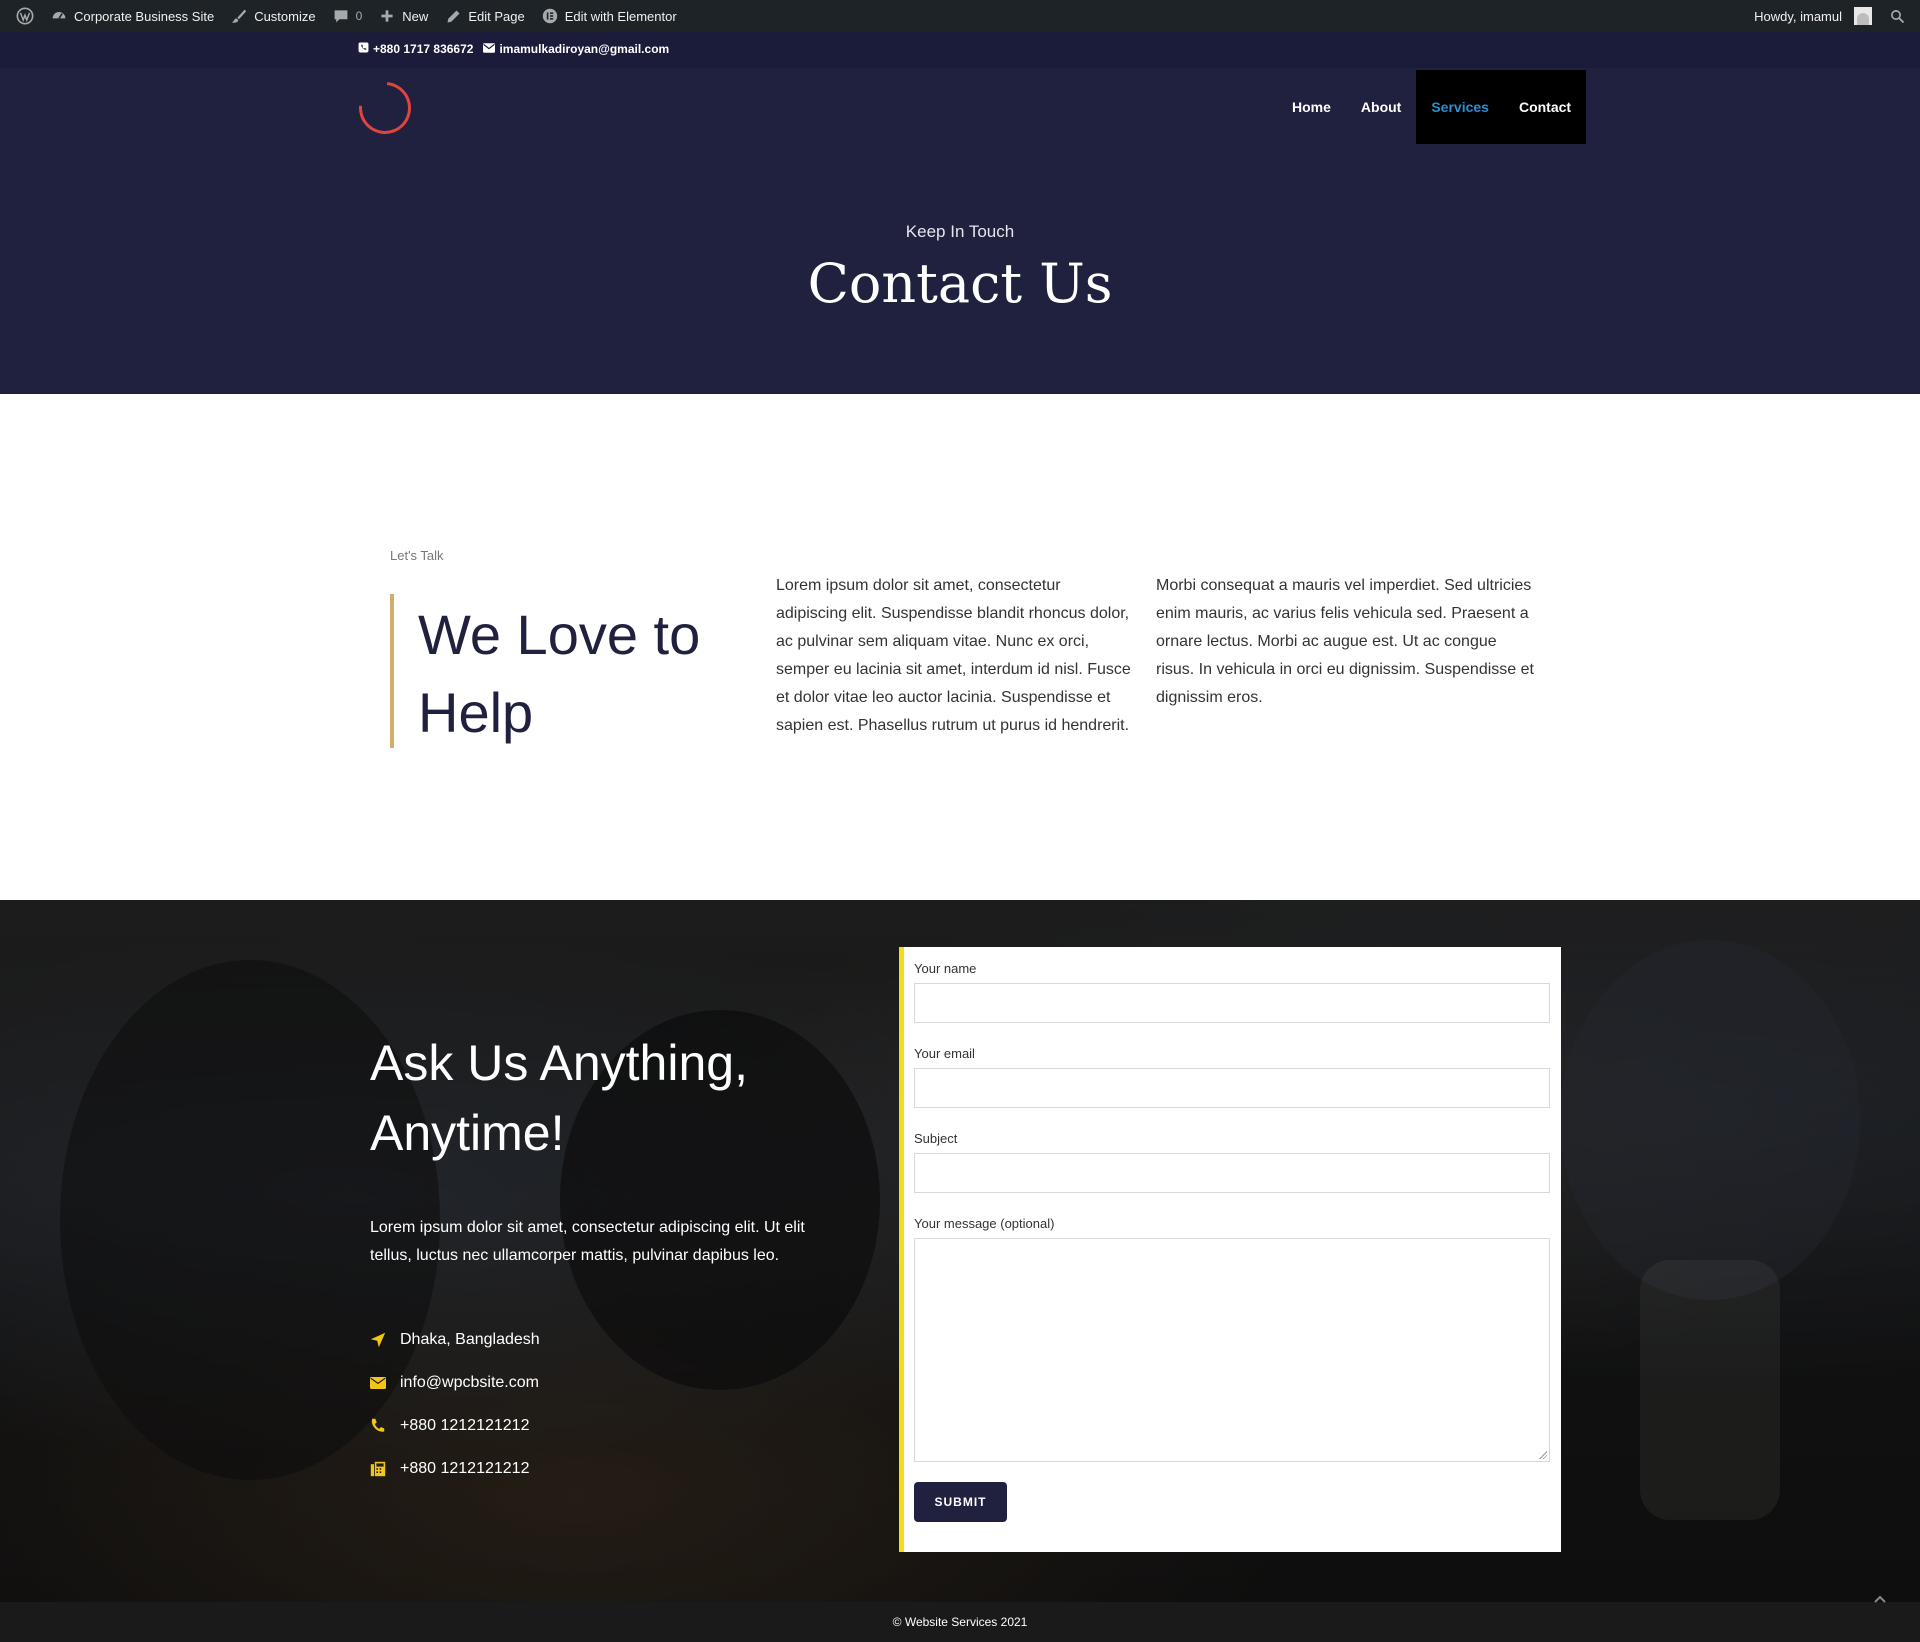  Describe the element at coordinates (467, 1133) in the screenshot. I see `contact-heading-line2: Anytime!` at that location.